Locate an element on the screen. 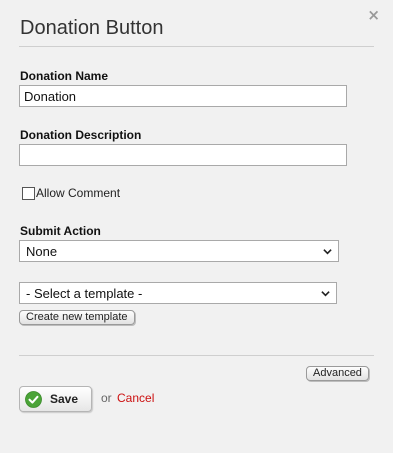  cancel-link: Cancel is located at coordinates (135, 398).